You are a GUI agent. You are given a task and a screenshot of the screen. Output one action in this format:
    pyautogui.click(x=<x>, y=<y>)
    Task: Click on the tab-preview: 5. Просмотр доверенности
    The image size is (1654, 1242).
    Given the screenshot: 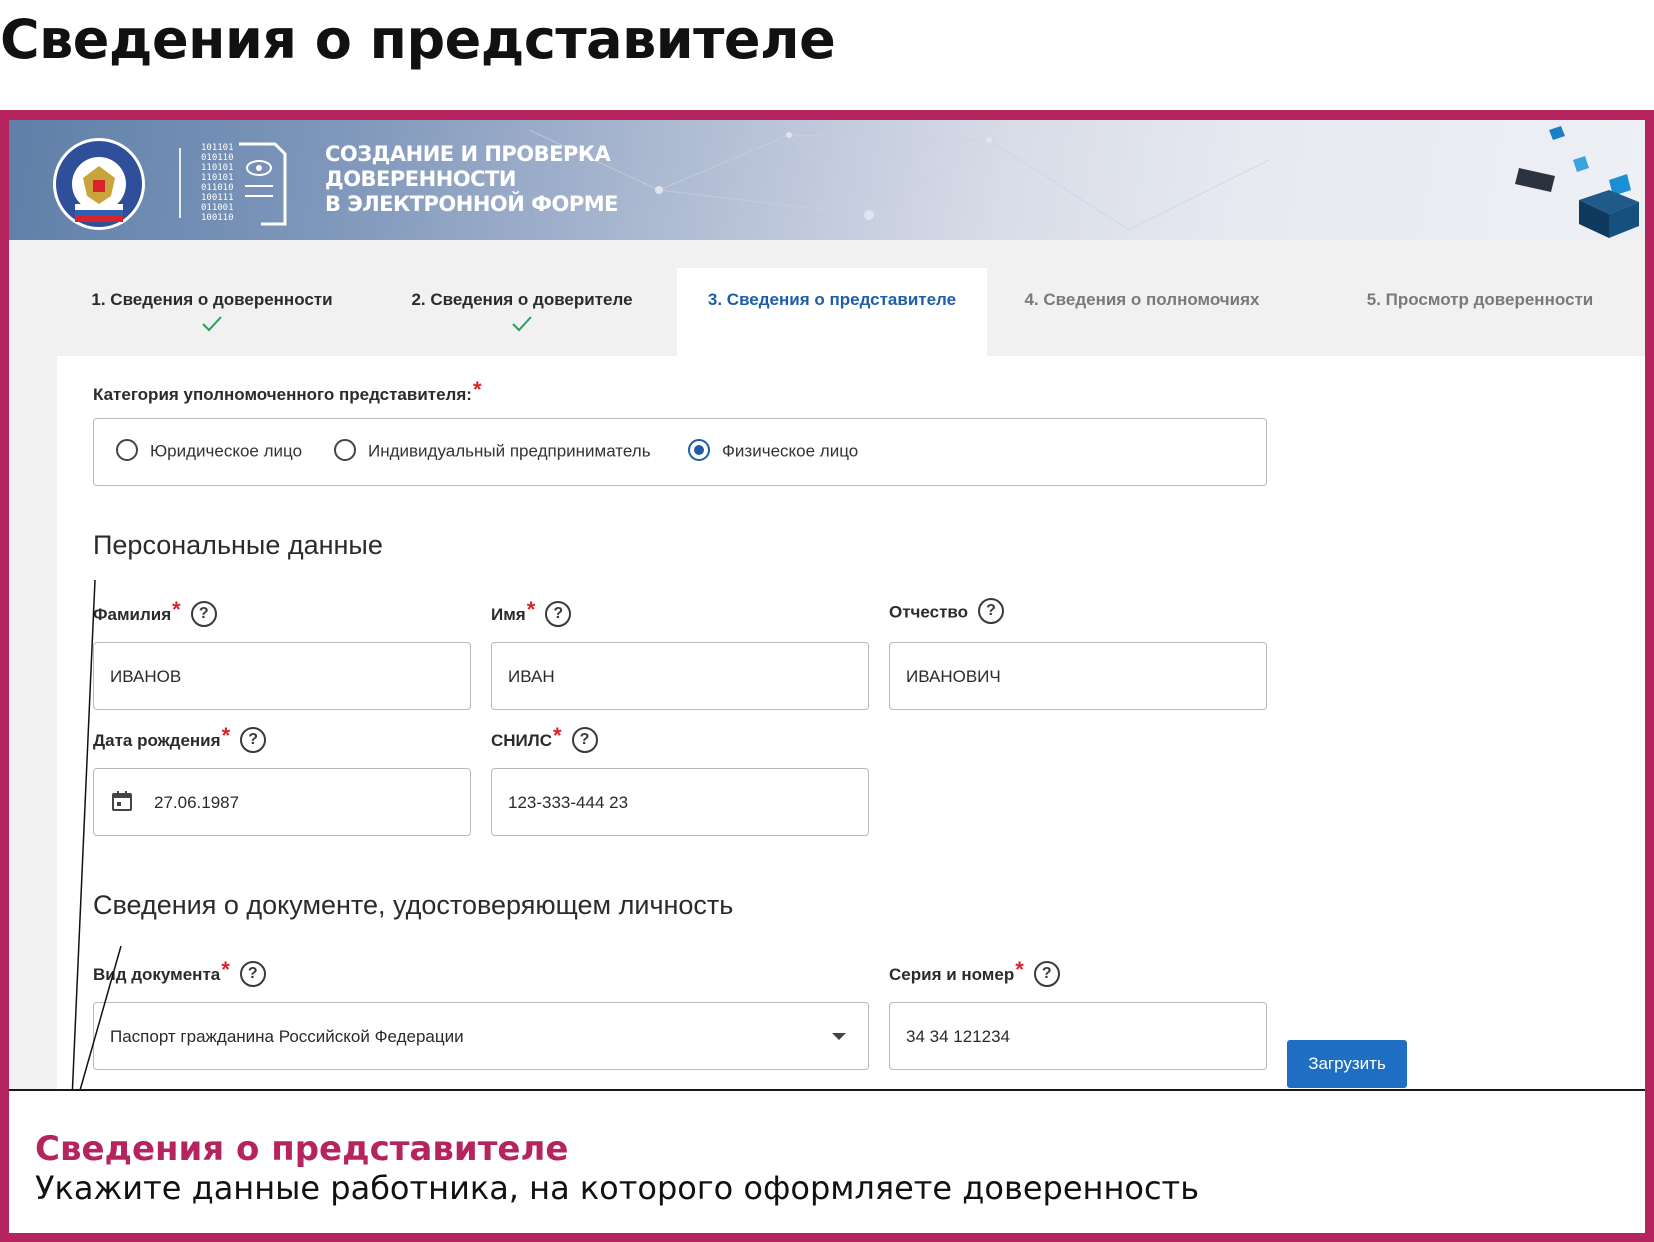 What is the action you would take?
    pyautogui.click(x=1471, y=312)
    